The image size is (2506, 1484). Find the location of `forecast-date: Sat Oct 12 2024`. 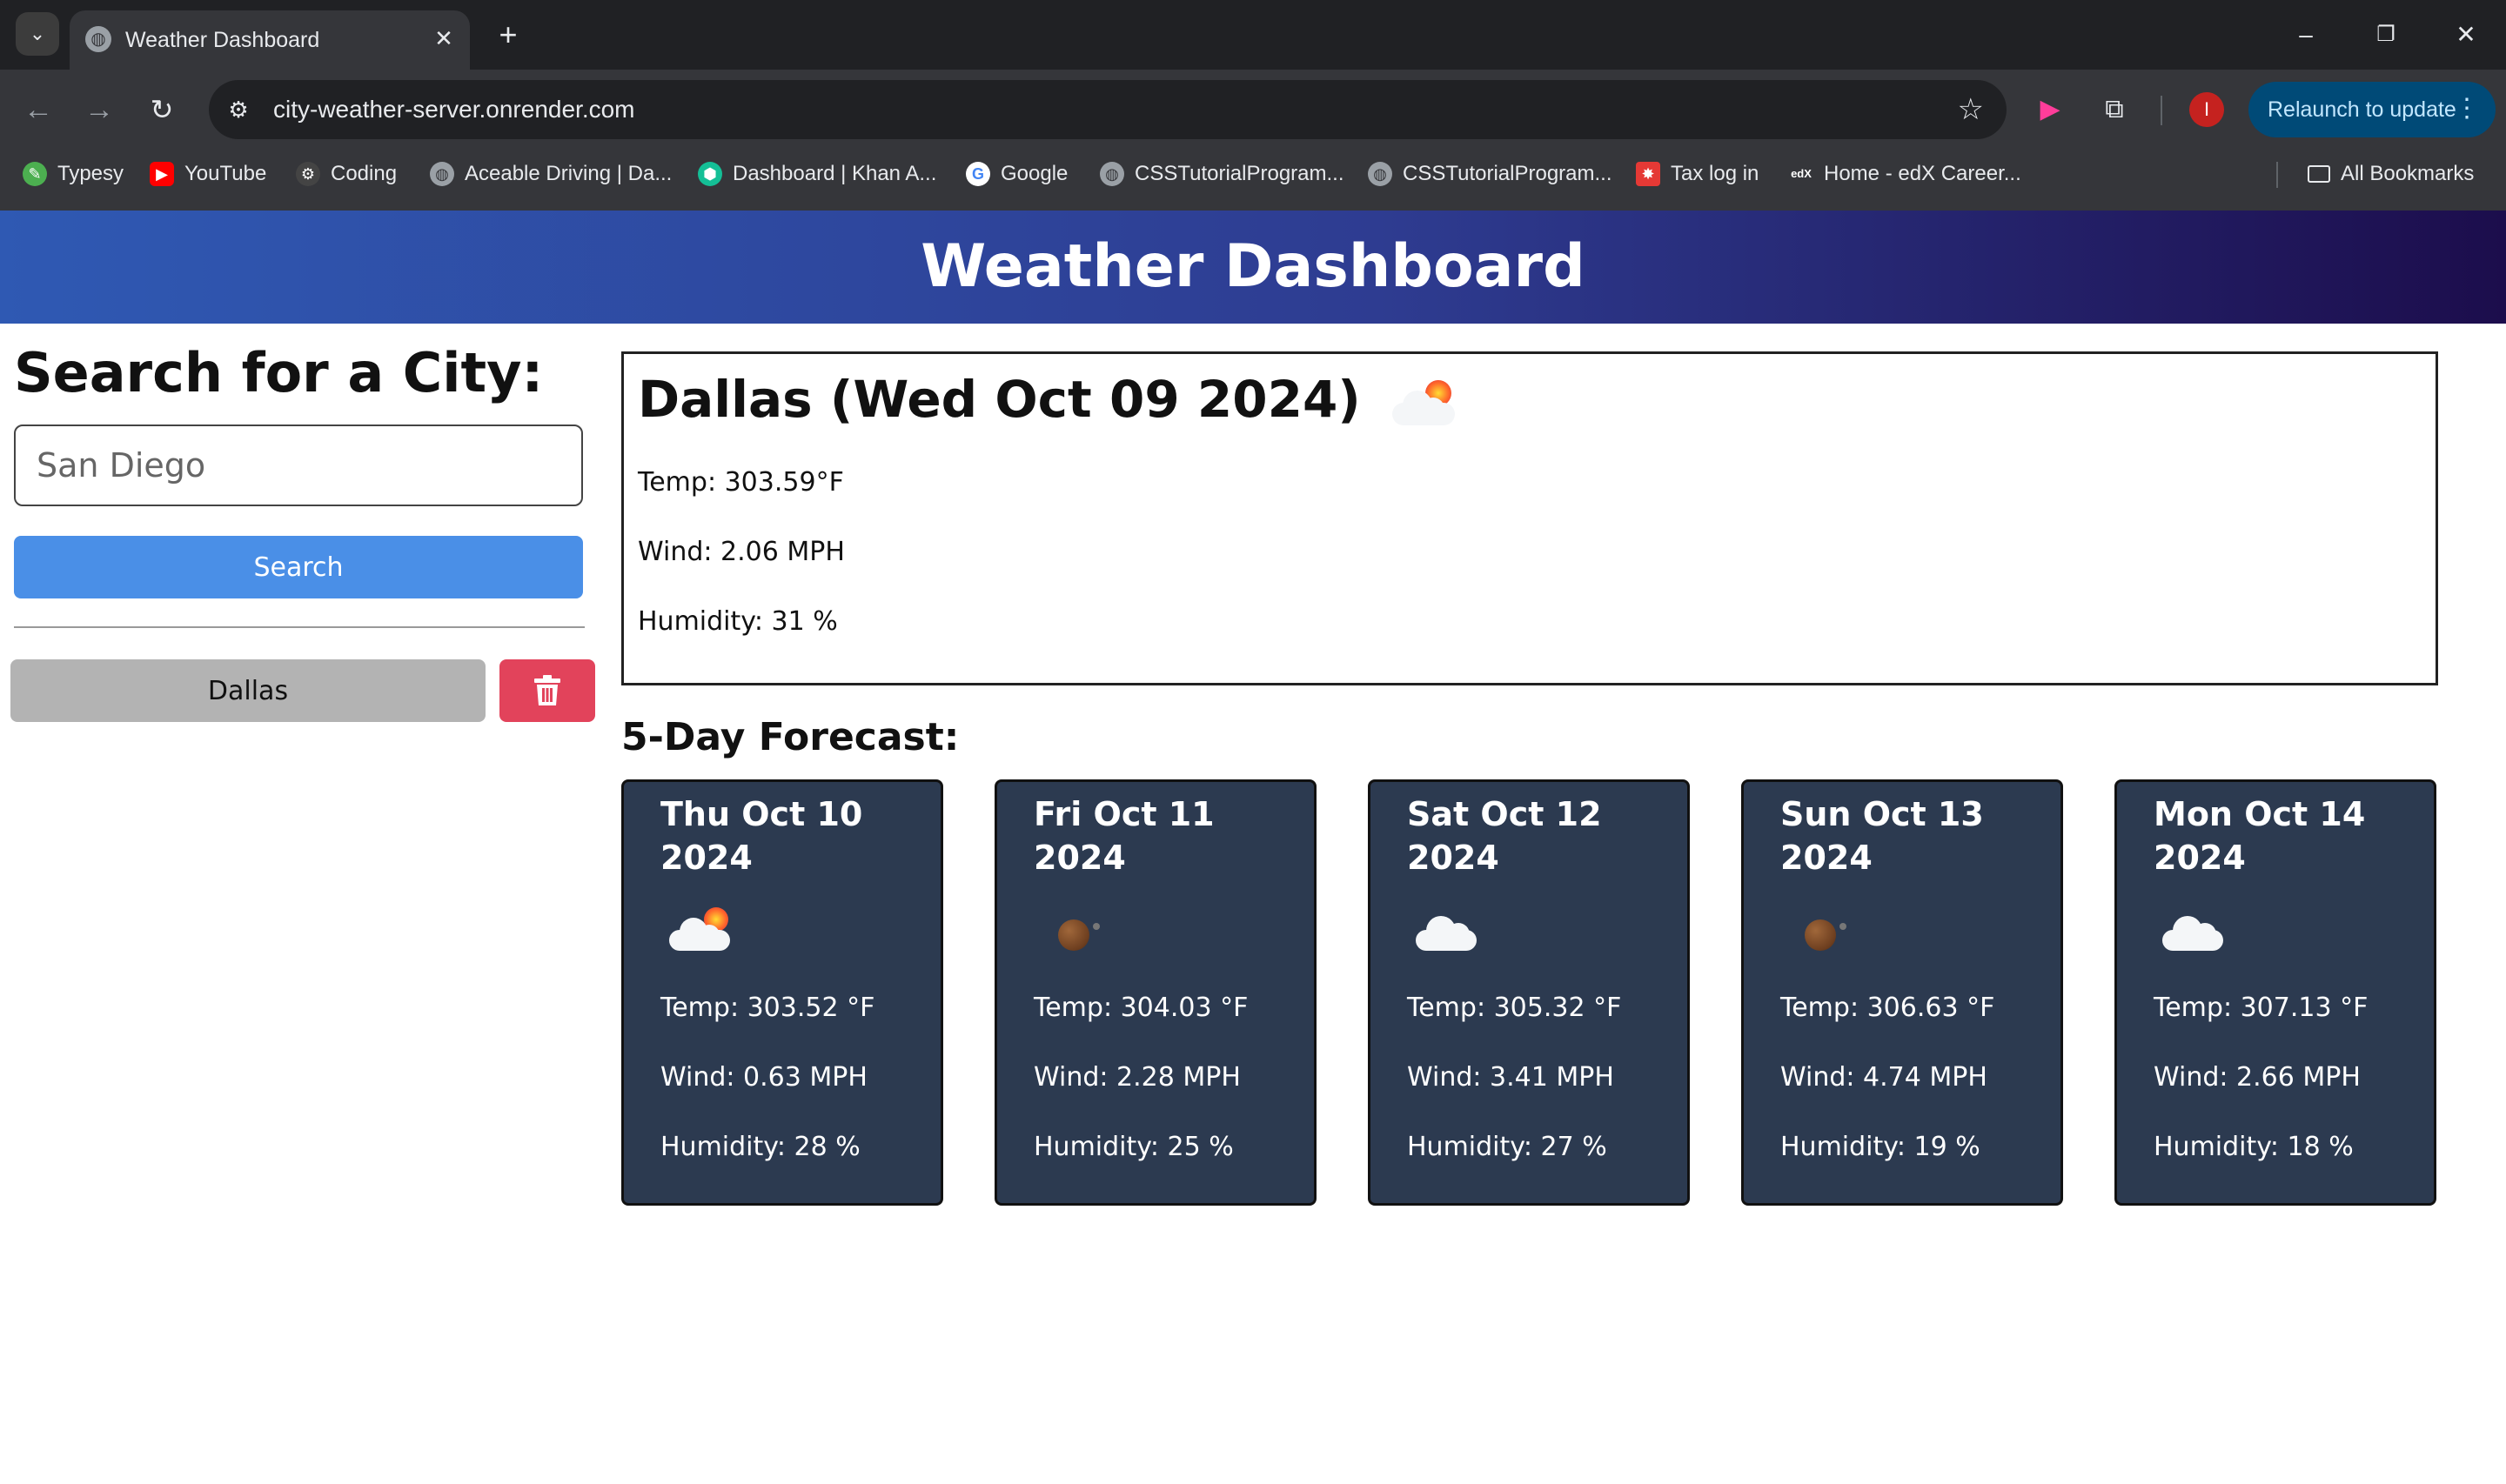

forecast-date: Sat Oct 12 2024 is located at coordinates (1504, 836).